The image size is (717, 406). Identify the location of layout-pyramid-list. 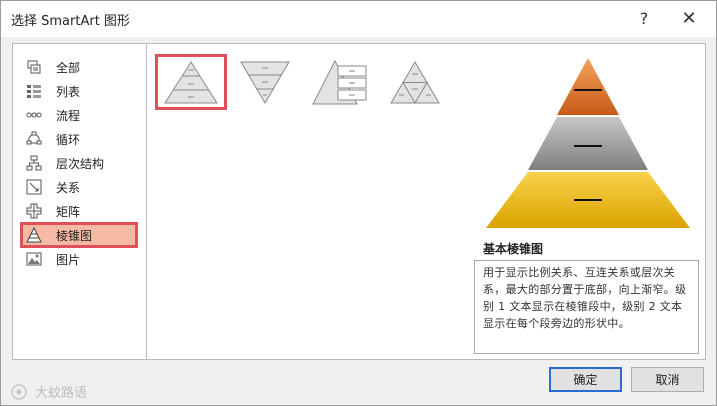
(343, 82).